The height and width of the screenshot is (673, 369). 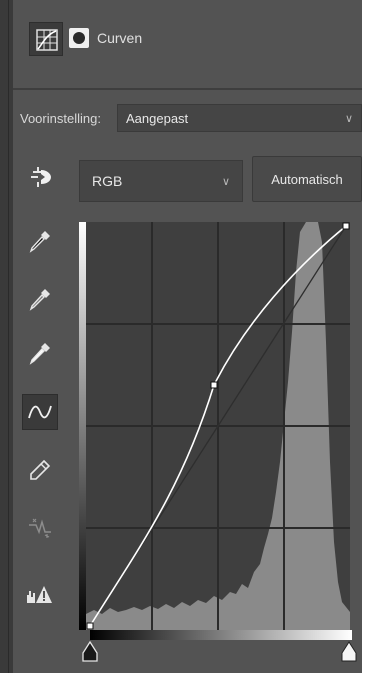 What do you see at coordinates (187, 89) in the screenshot?
I see `header-divider` at bounding box center [187, 89].